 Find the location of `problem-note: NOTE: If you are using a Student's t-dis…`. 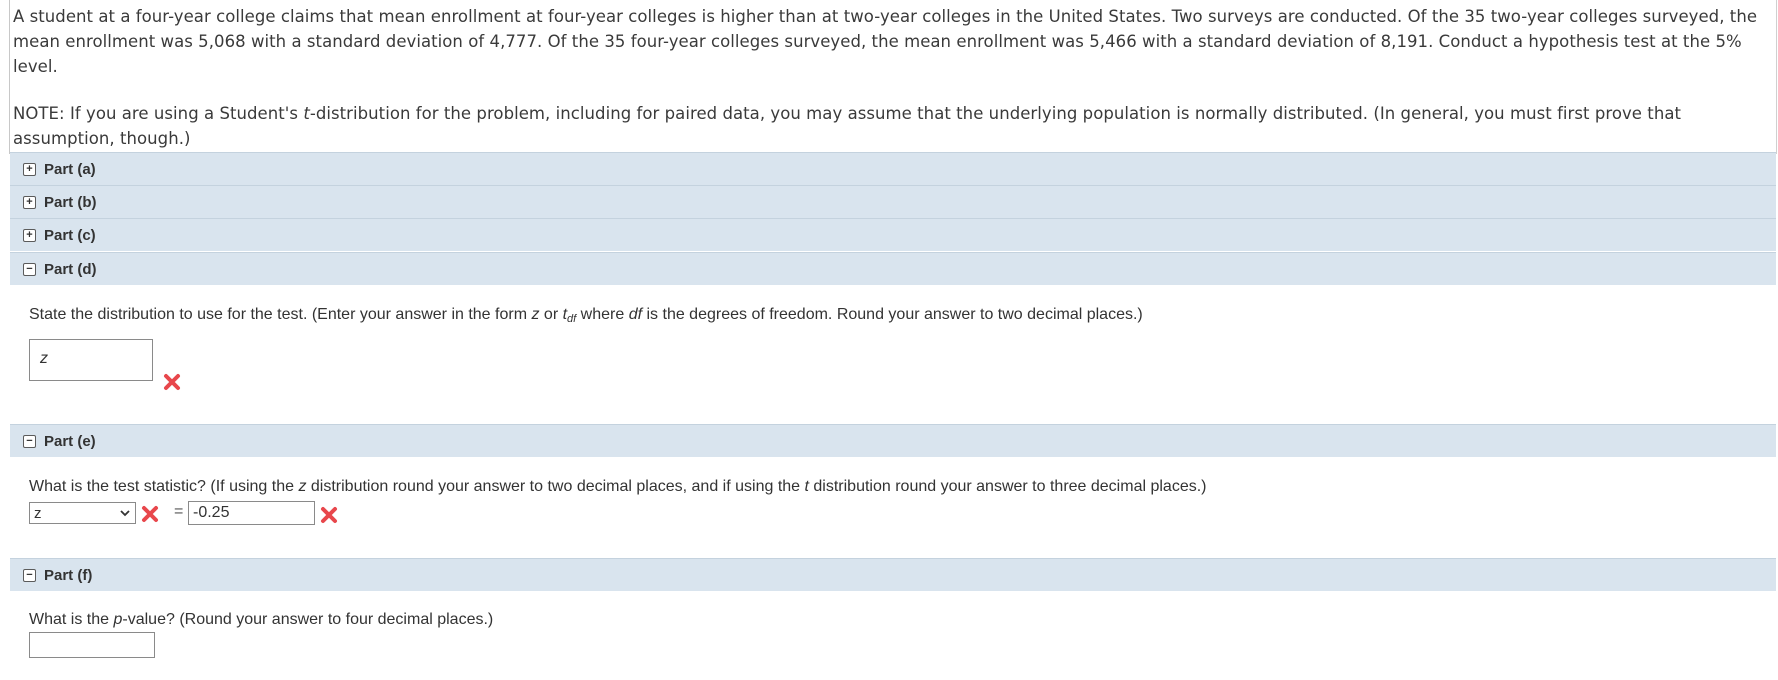

problem-note: NOTE: If you are using a Student's t-dis… is located at coordinates (847, 126).